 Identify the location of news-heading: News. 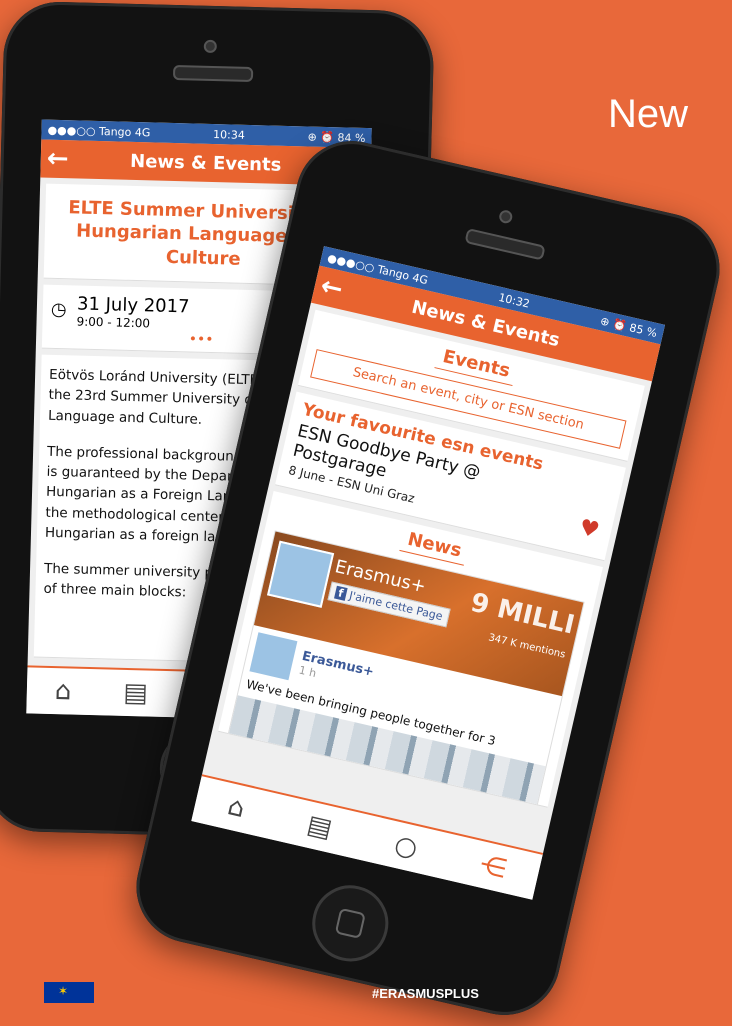
(434, 546).